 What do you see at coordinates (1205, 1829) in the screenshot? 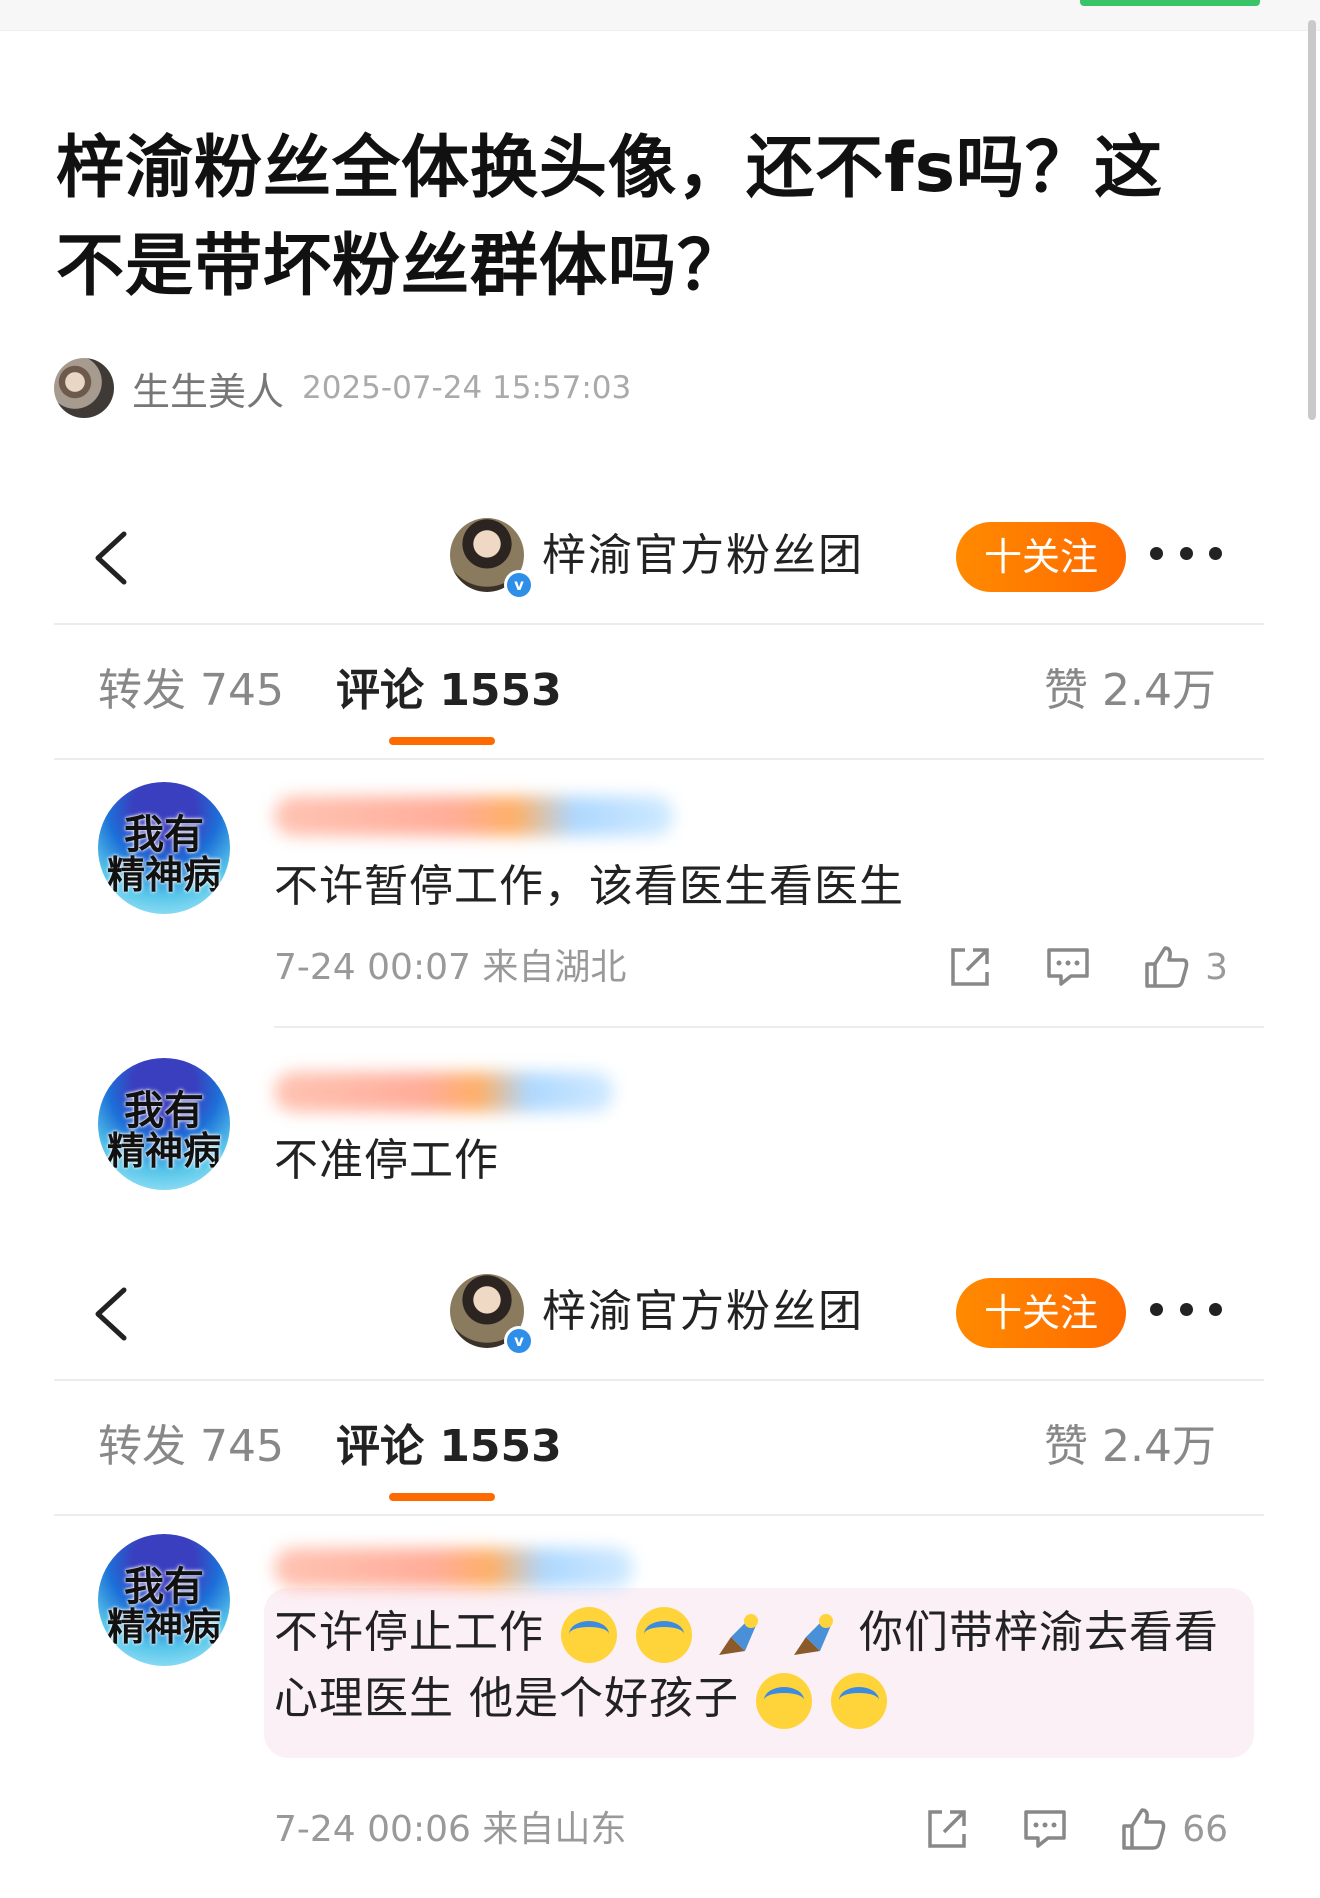
I see `like-count: 66` at bounding box center [1205, 1829].